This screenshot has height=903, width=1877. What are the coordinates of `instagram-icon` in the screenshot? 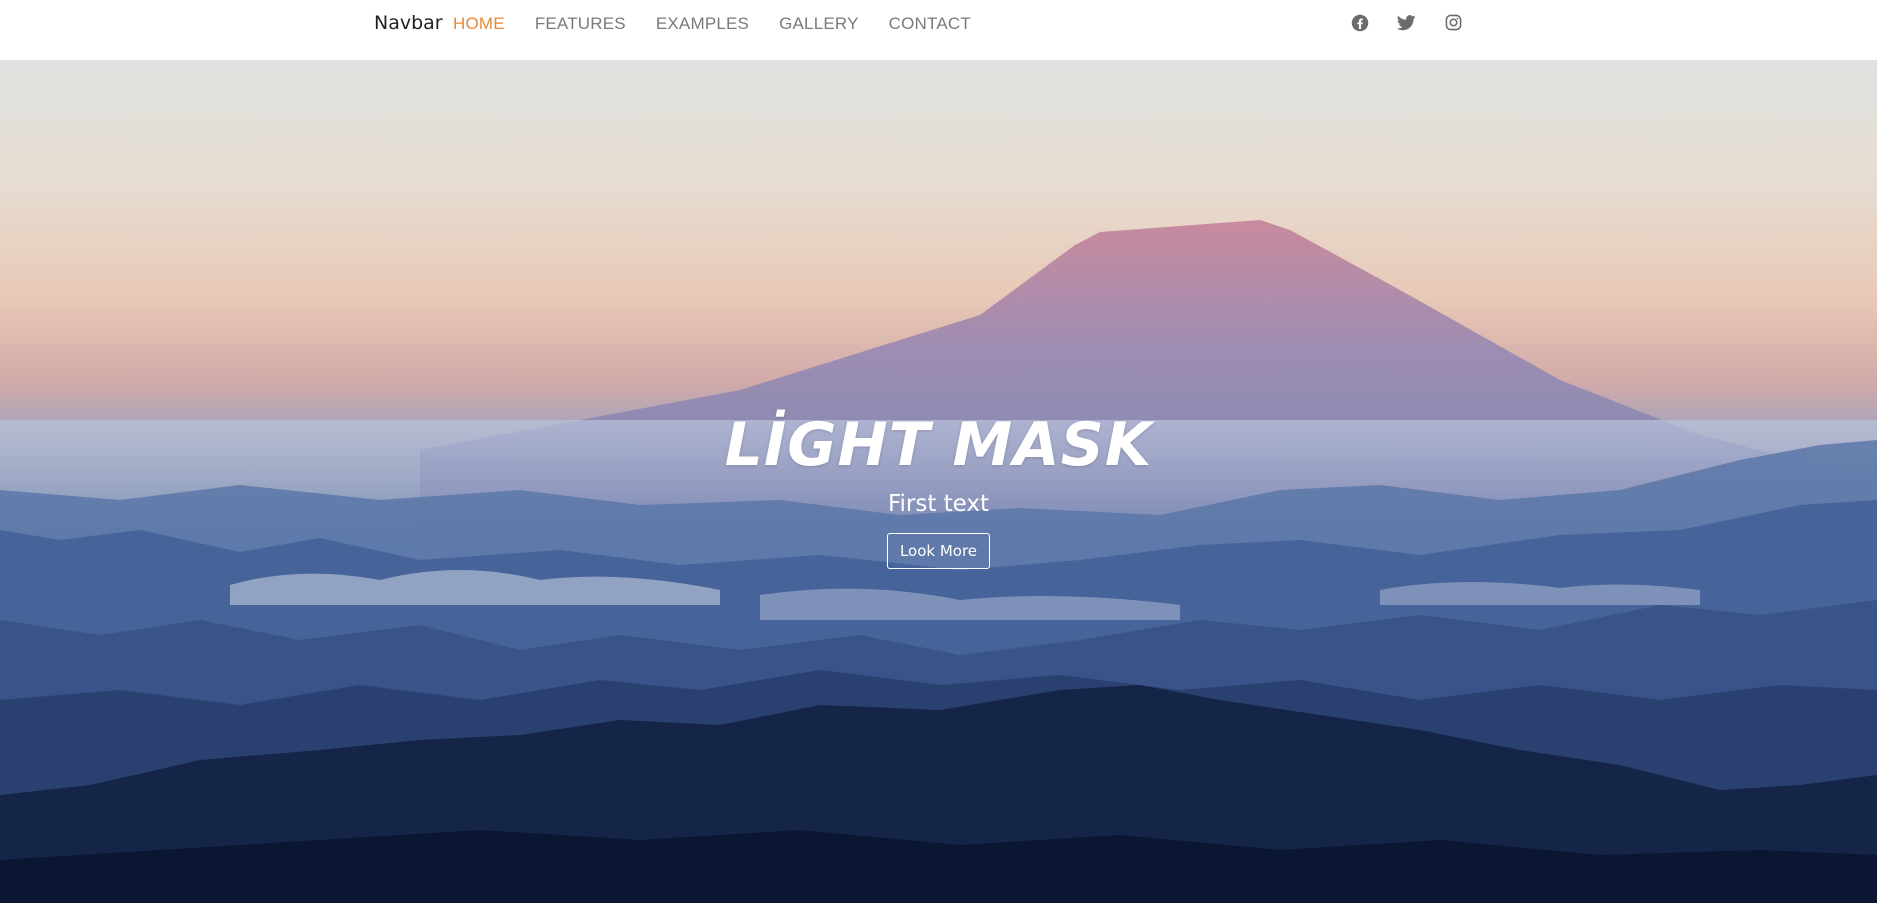 It's located at (1453, 22).